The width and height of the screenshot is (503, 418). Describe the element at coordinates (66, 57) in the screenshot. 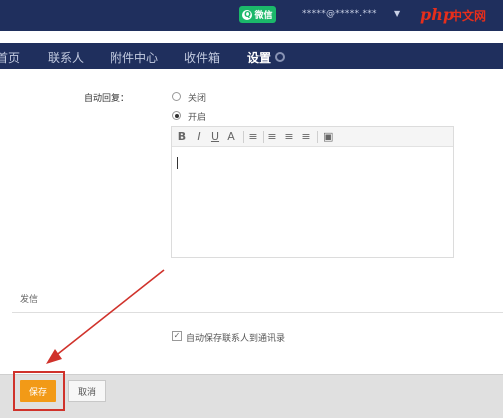

I see `nav-item-contacts: 联系人` at that location.